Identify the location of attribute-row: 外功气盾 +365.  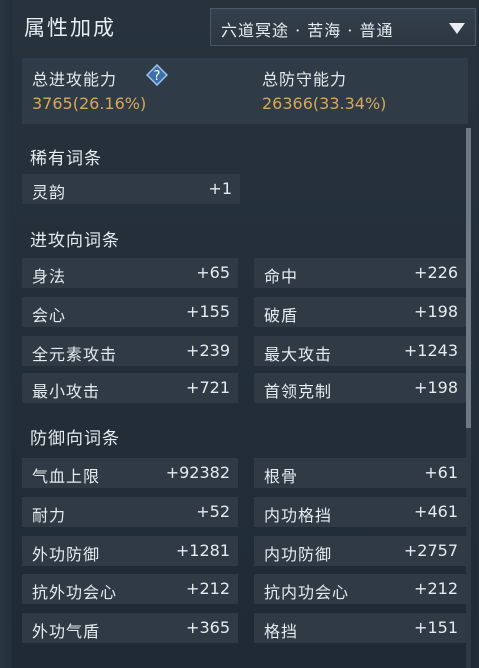
(130, 628).